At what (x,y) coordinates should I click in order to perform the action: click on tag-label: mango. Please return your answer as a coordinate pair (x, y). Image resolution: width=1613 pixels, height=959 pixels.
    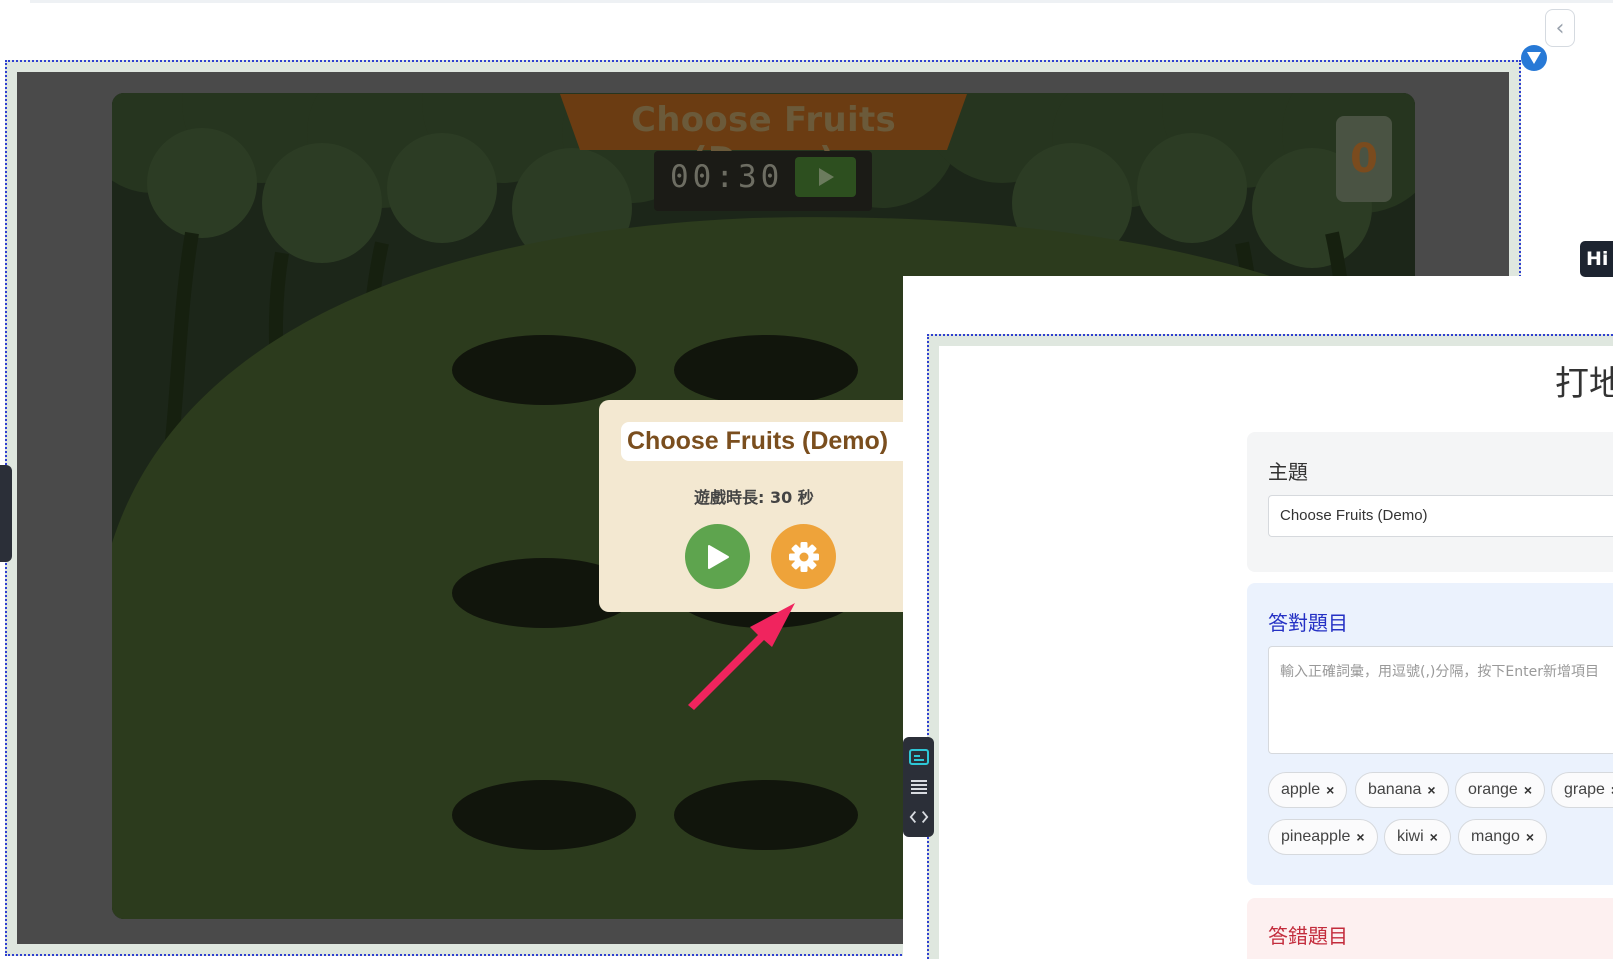
    Looking at the image, I should click on (1495, 836).